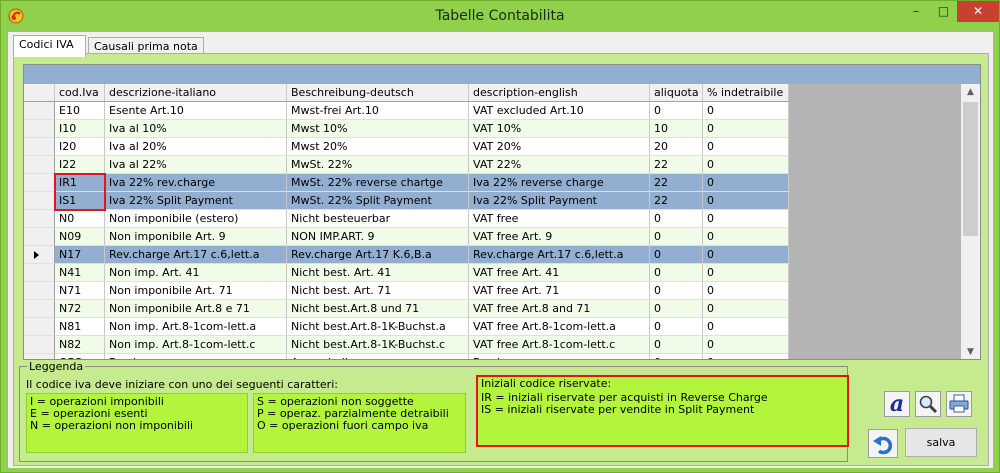 The image size is (1000, 473). I want to click on table-cell: N81, so click(80, 327).